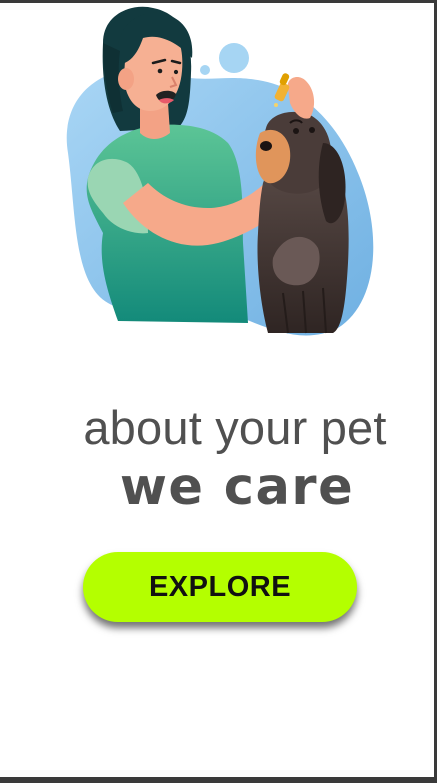 The height and width of the screenshot is (783, 437). Describe the element at coordinates (205, 70) in the screenshot. I see `bubble-small` at that location.